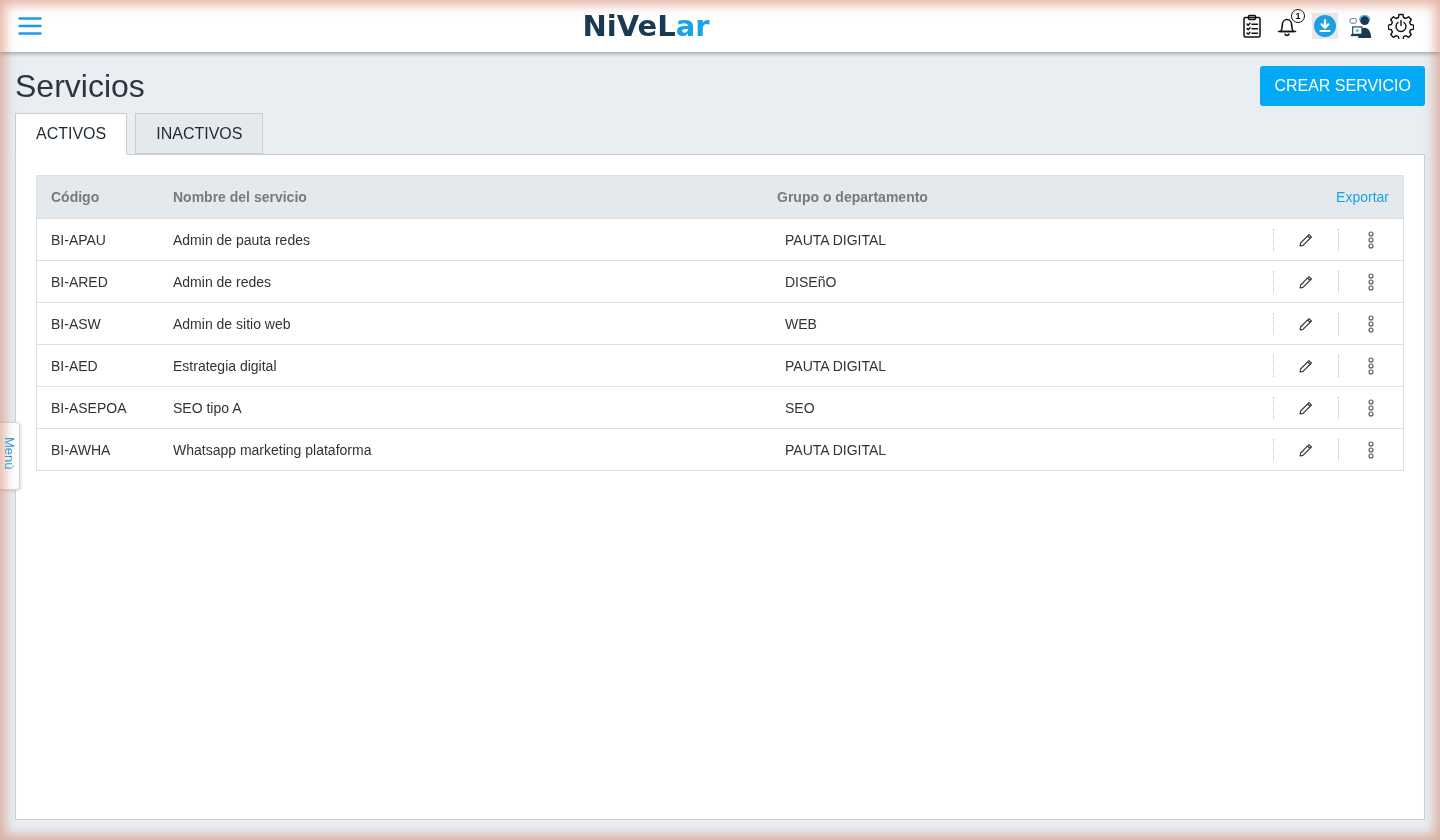 Image resolution: width=1440 pixels, height=840 pixels. What do you see at coordinates (800, 407) in the screenshot?
I see `table-cell-text: SEO` at bounding box center [800, 407].